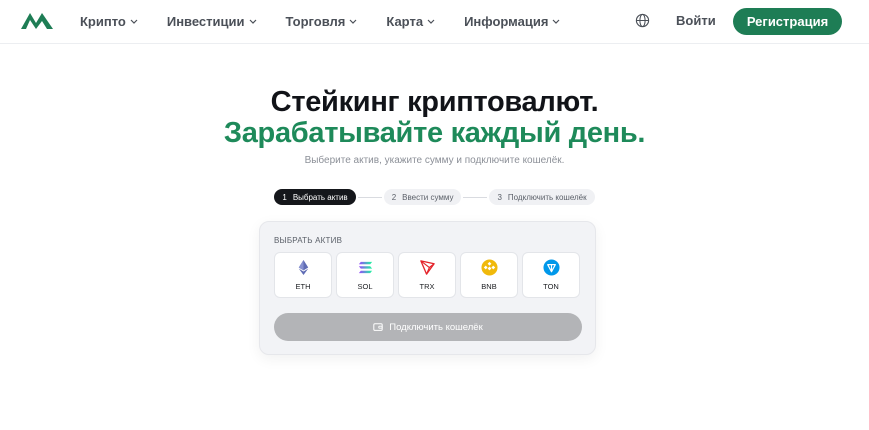 The image size is (869, 430). I want to click on nav-item-crypto: Крипто, so click(109, 21).